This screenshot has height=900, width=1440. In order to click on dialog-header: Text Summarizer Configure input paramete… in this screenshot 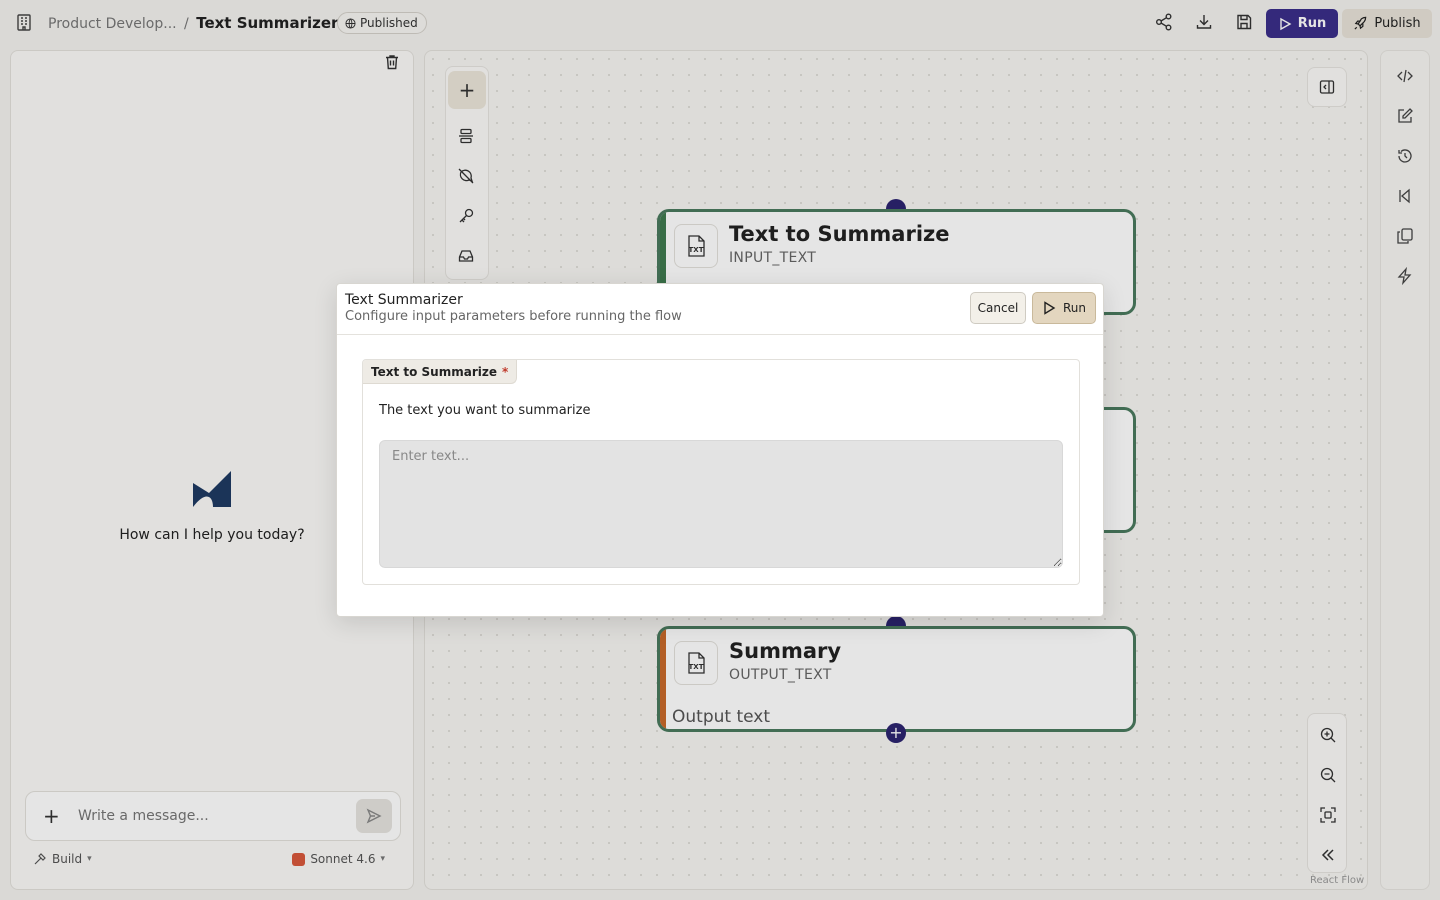, I will do `click(720, 309)`.